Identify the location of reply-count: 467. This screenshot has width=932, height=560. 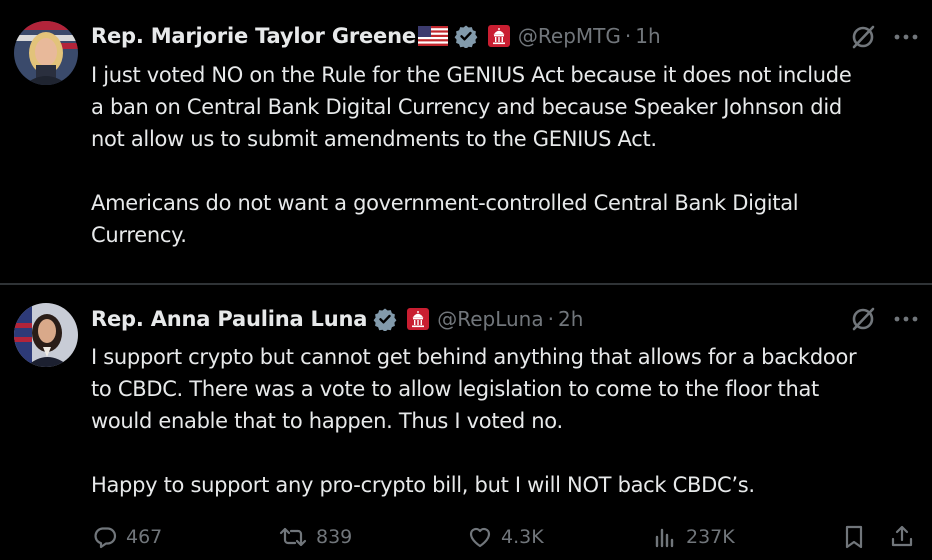
(144, 537).